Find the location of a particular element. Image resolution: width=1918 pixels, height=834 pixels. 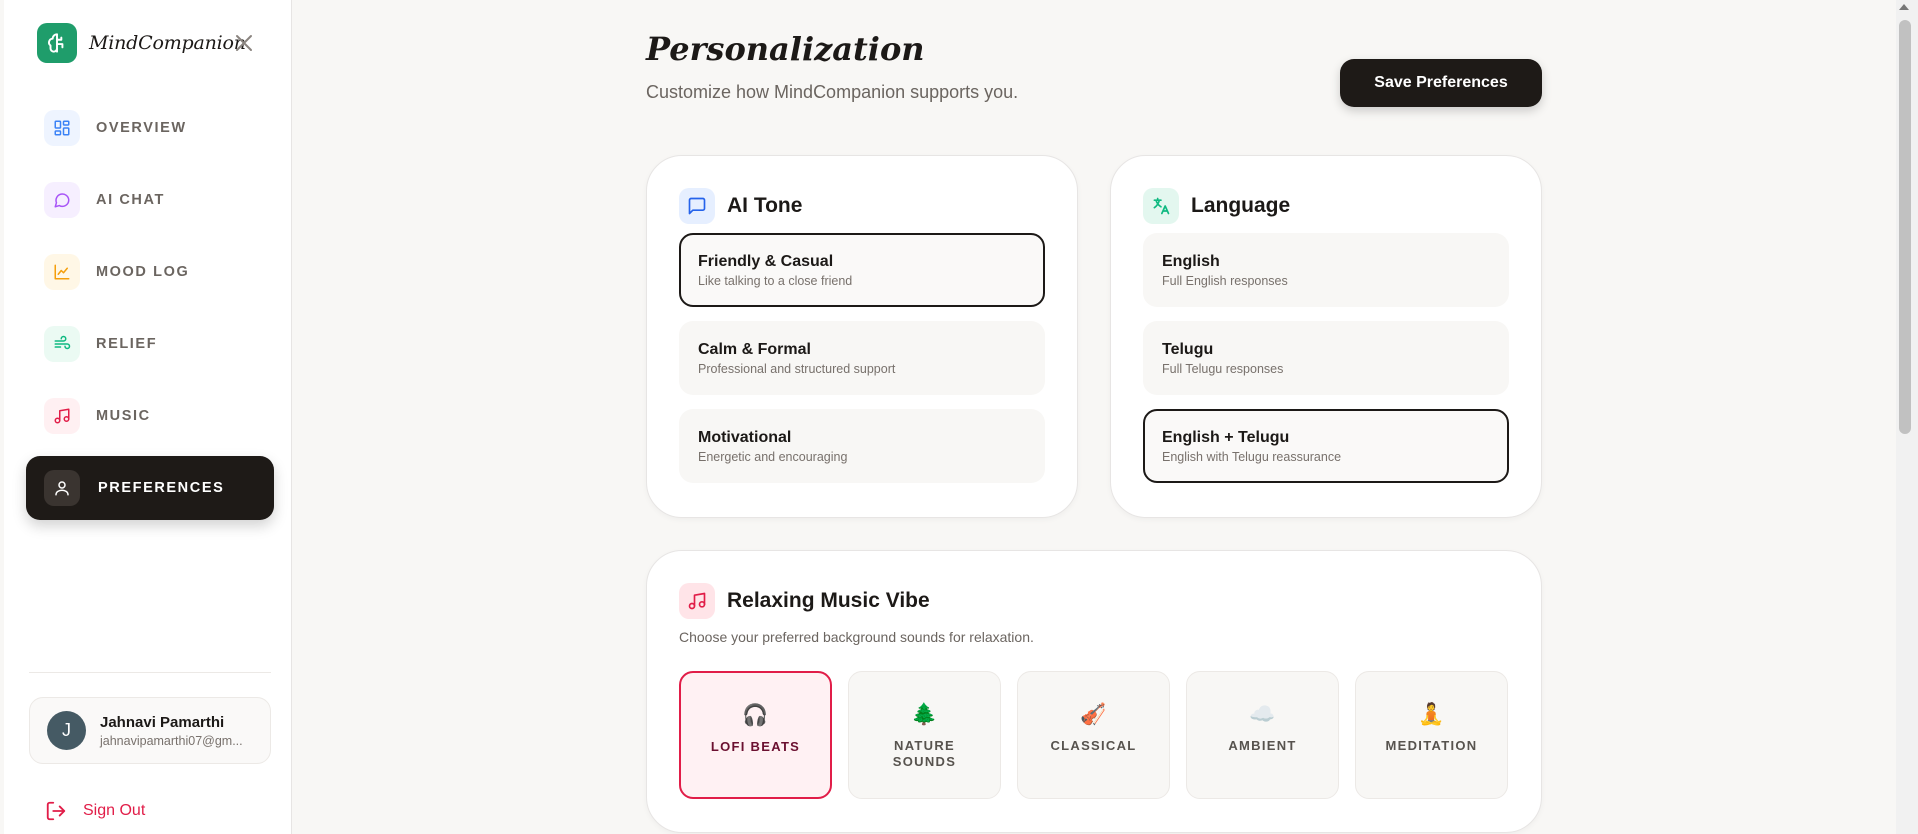

sidebar-item-mood-log: MOOD LOG is located at coordinates (150, 272).